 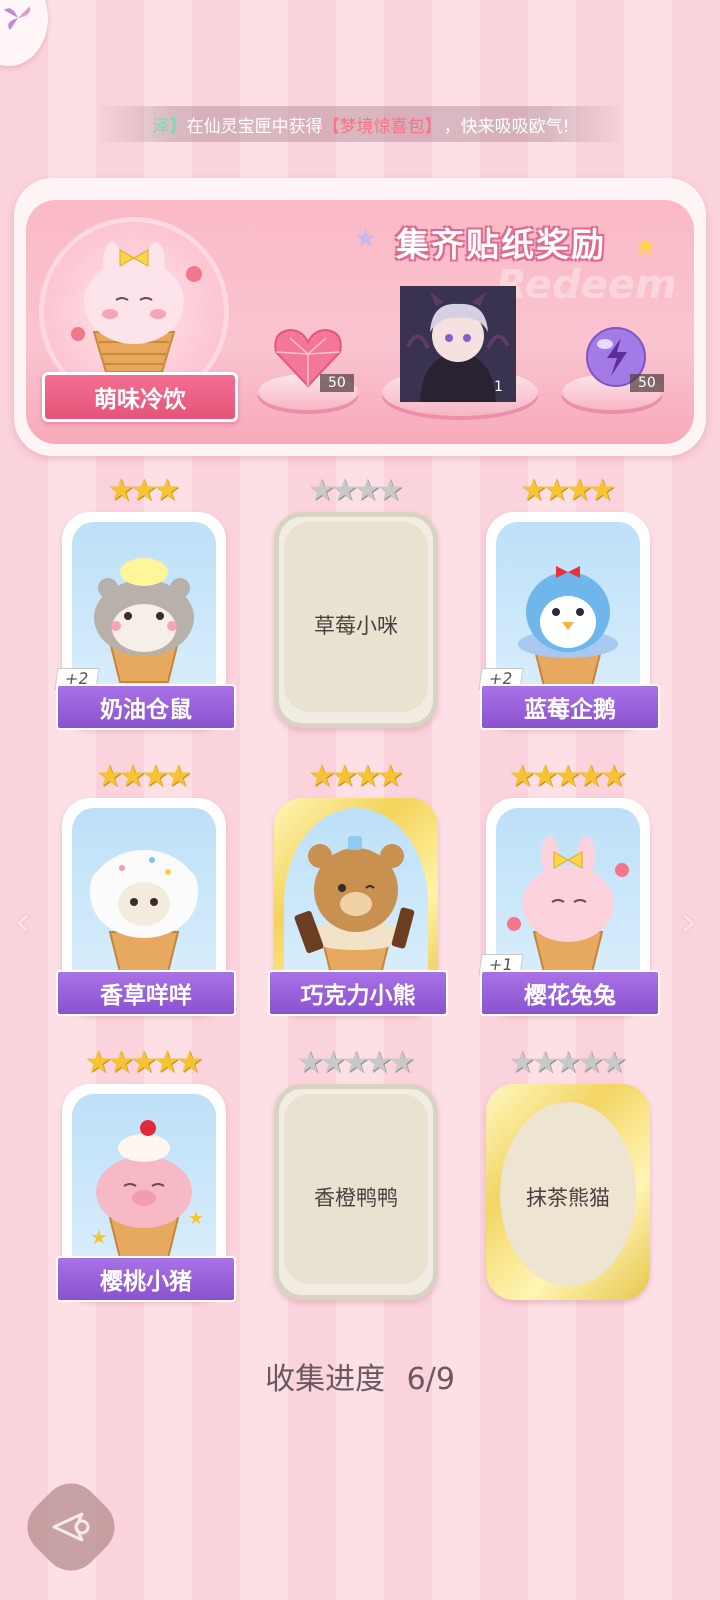 What do you see at coordinates (458, 344) in the screenshot?
I see `reward-character: 1` at bounding box center [458, 344].